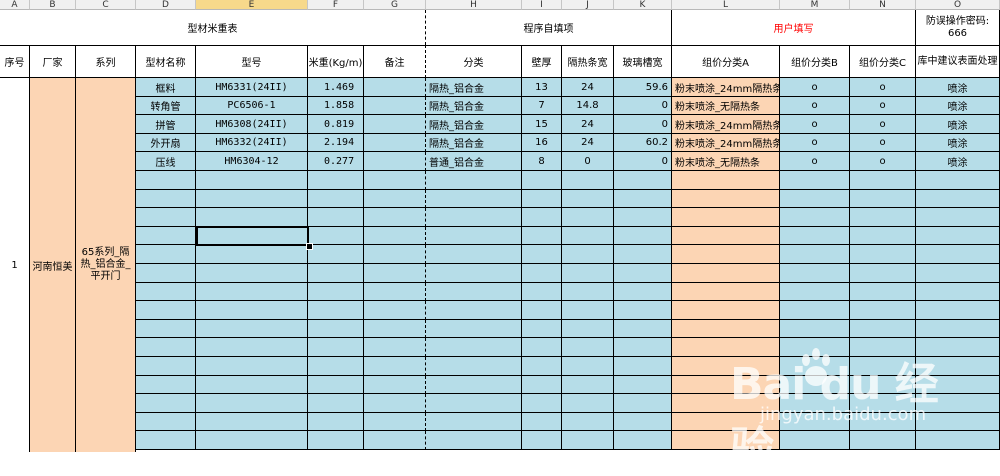  I want to click on row-3-strip: 24, so click(588, 124).